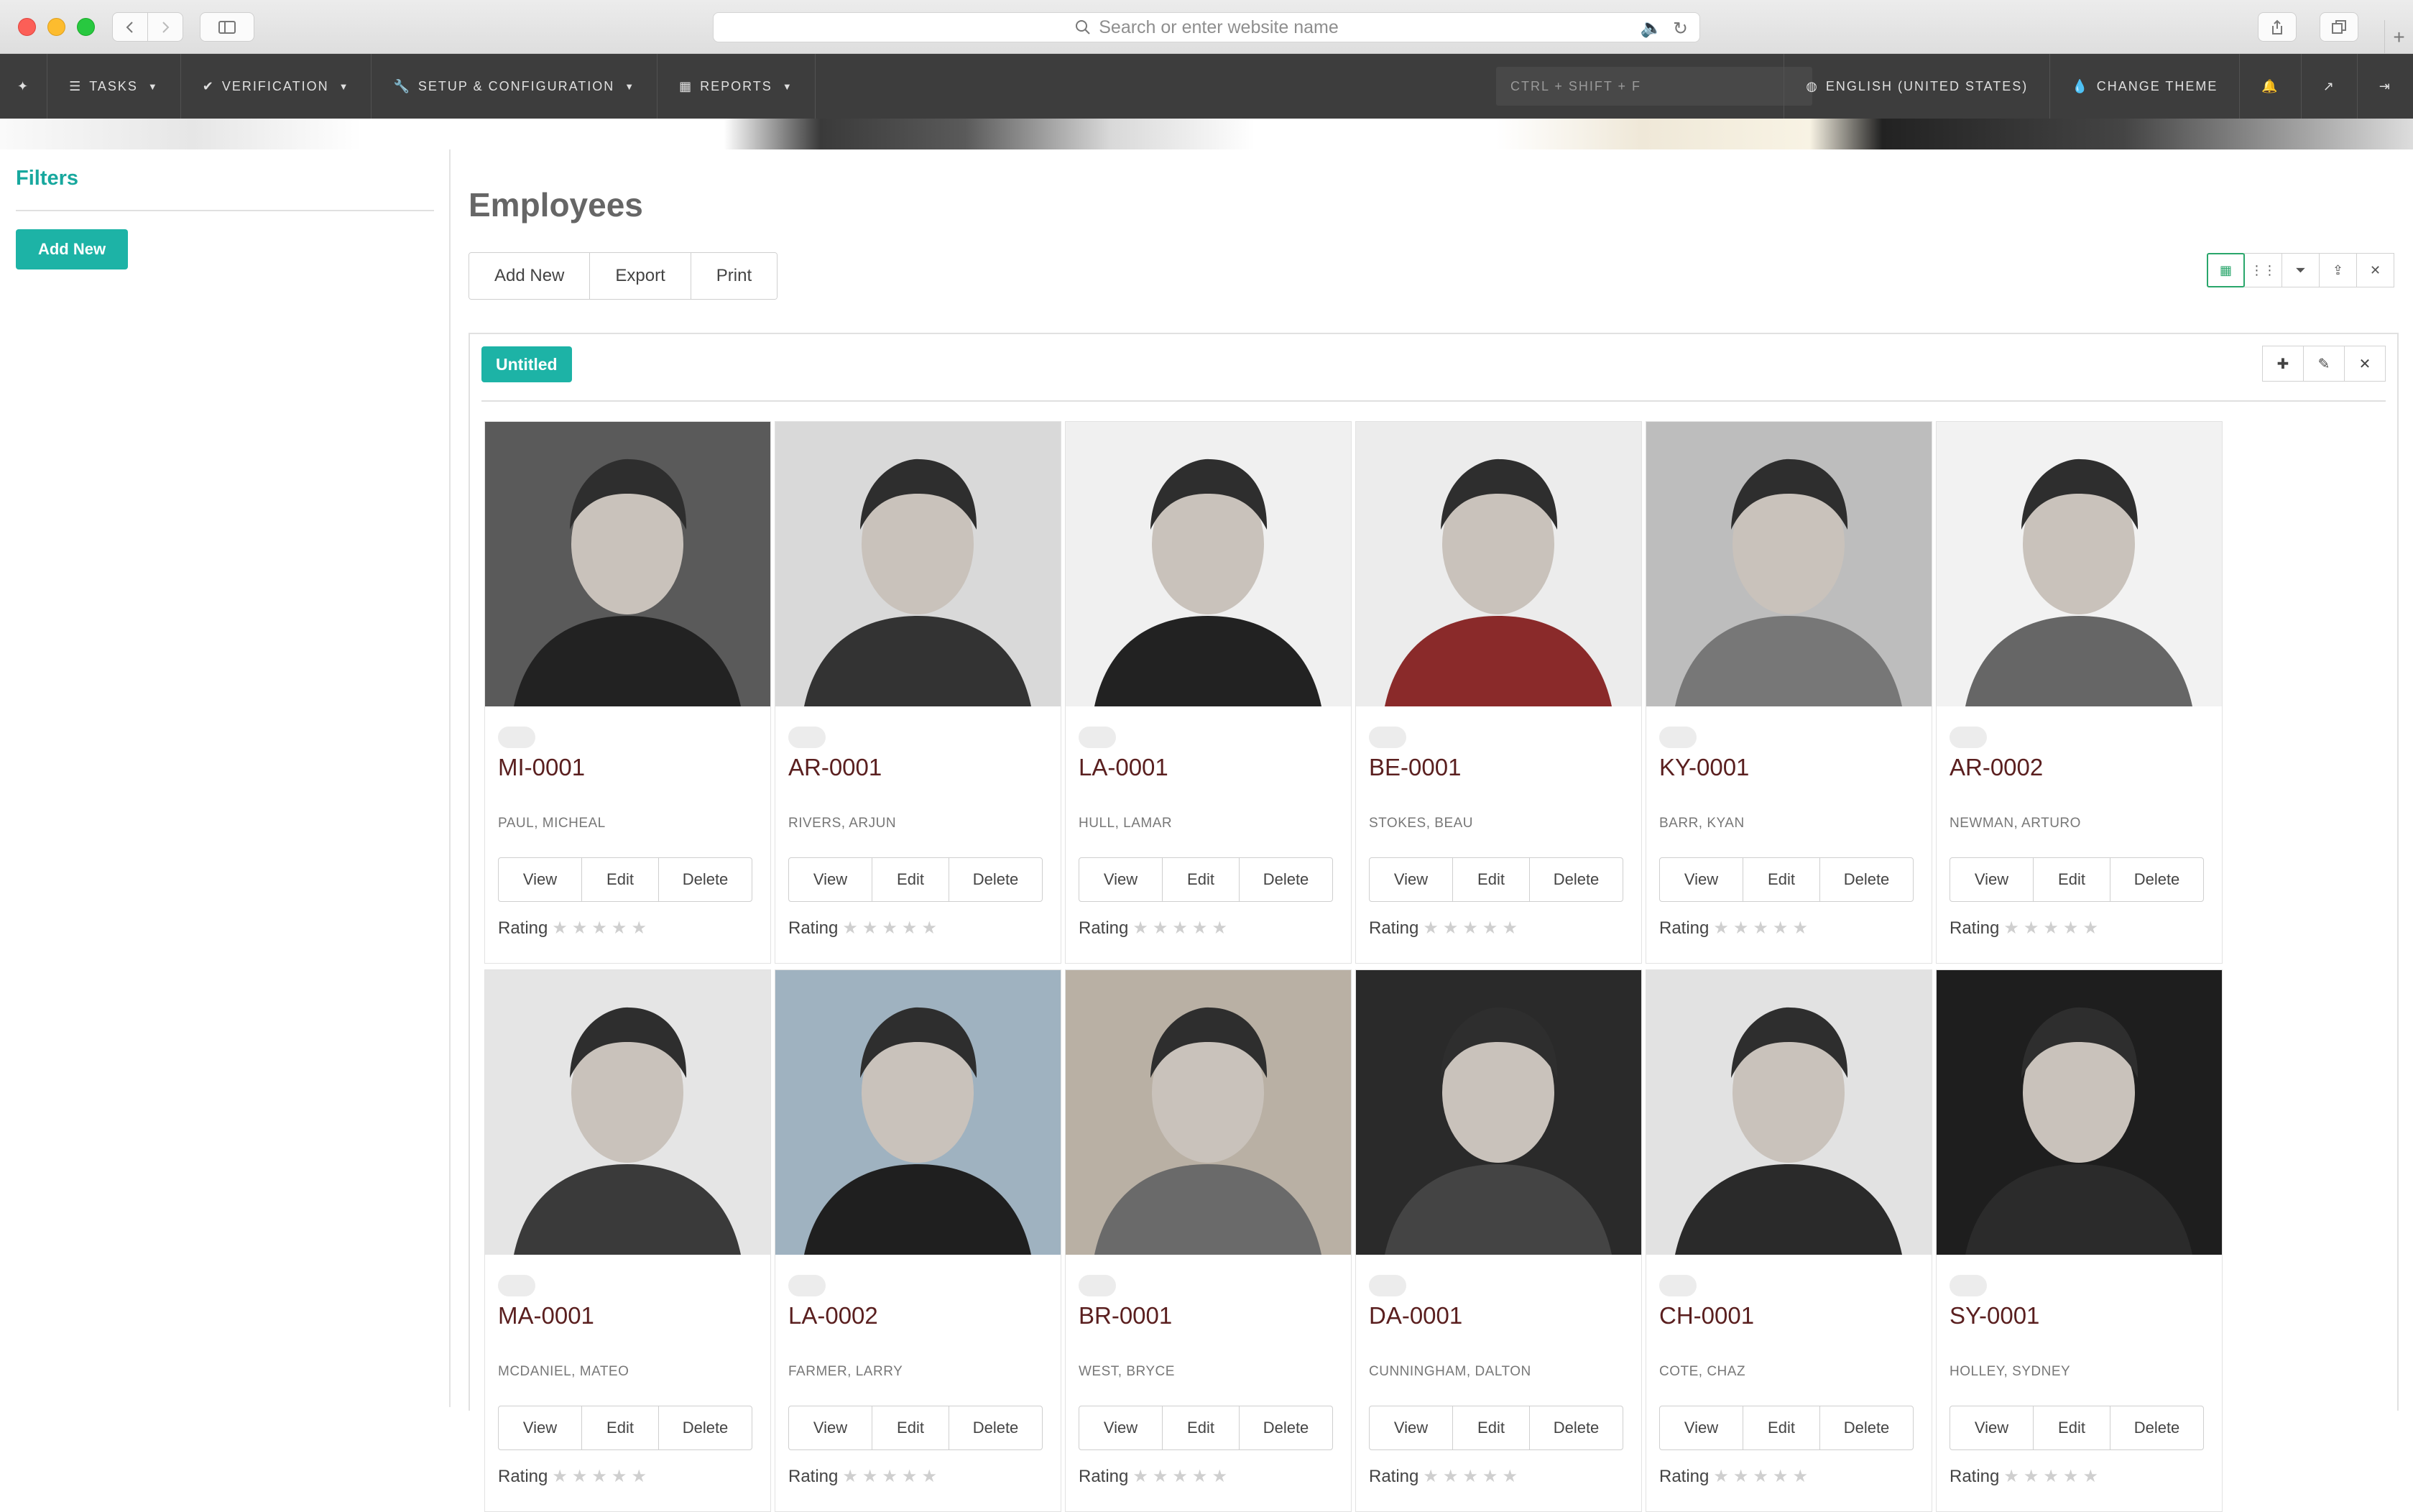 Image resolution: width=2413 pixels, height=1512 pixels. I want to click on share-button, so click(2277, 27).